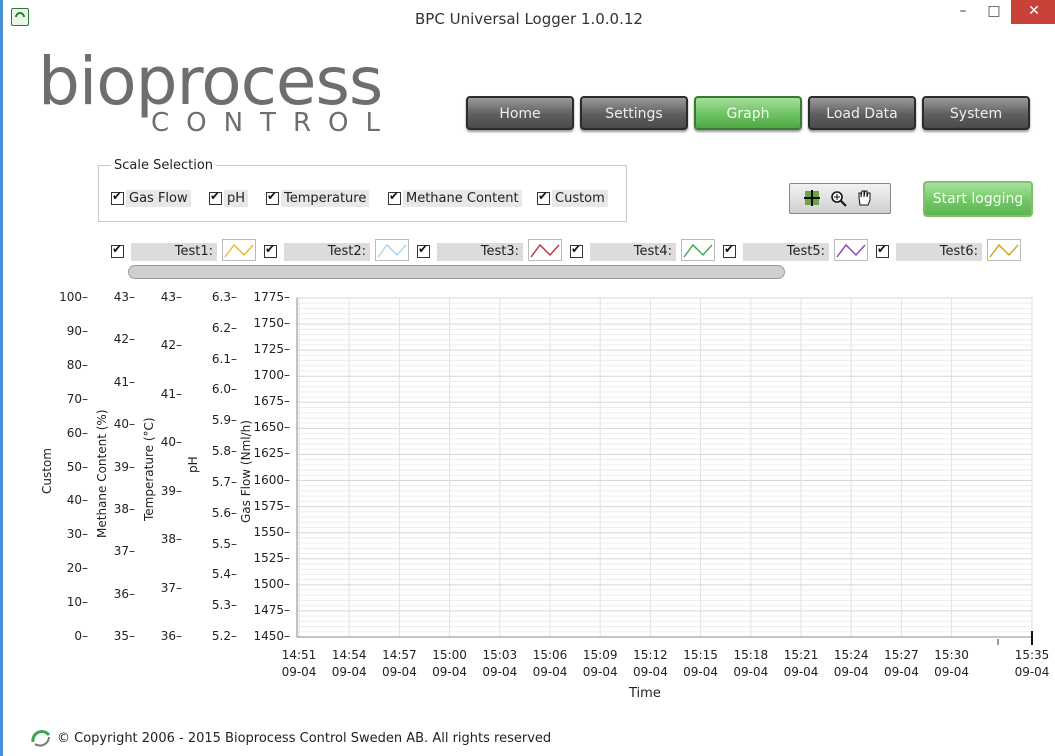 Image resolution: width=1055 pixels, height=756 pixels. I want to click on zoom-icon, so click(838, 199).